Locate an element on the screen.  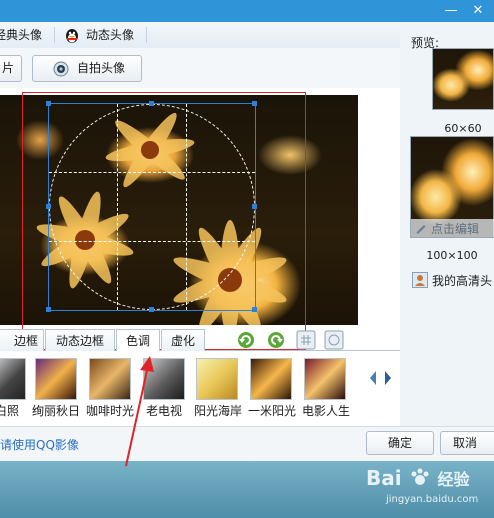
edit-tab-blur: 虚化 is located at coordinates (183, 340).